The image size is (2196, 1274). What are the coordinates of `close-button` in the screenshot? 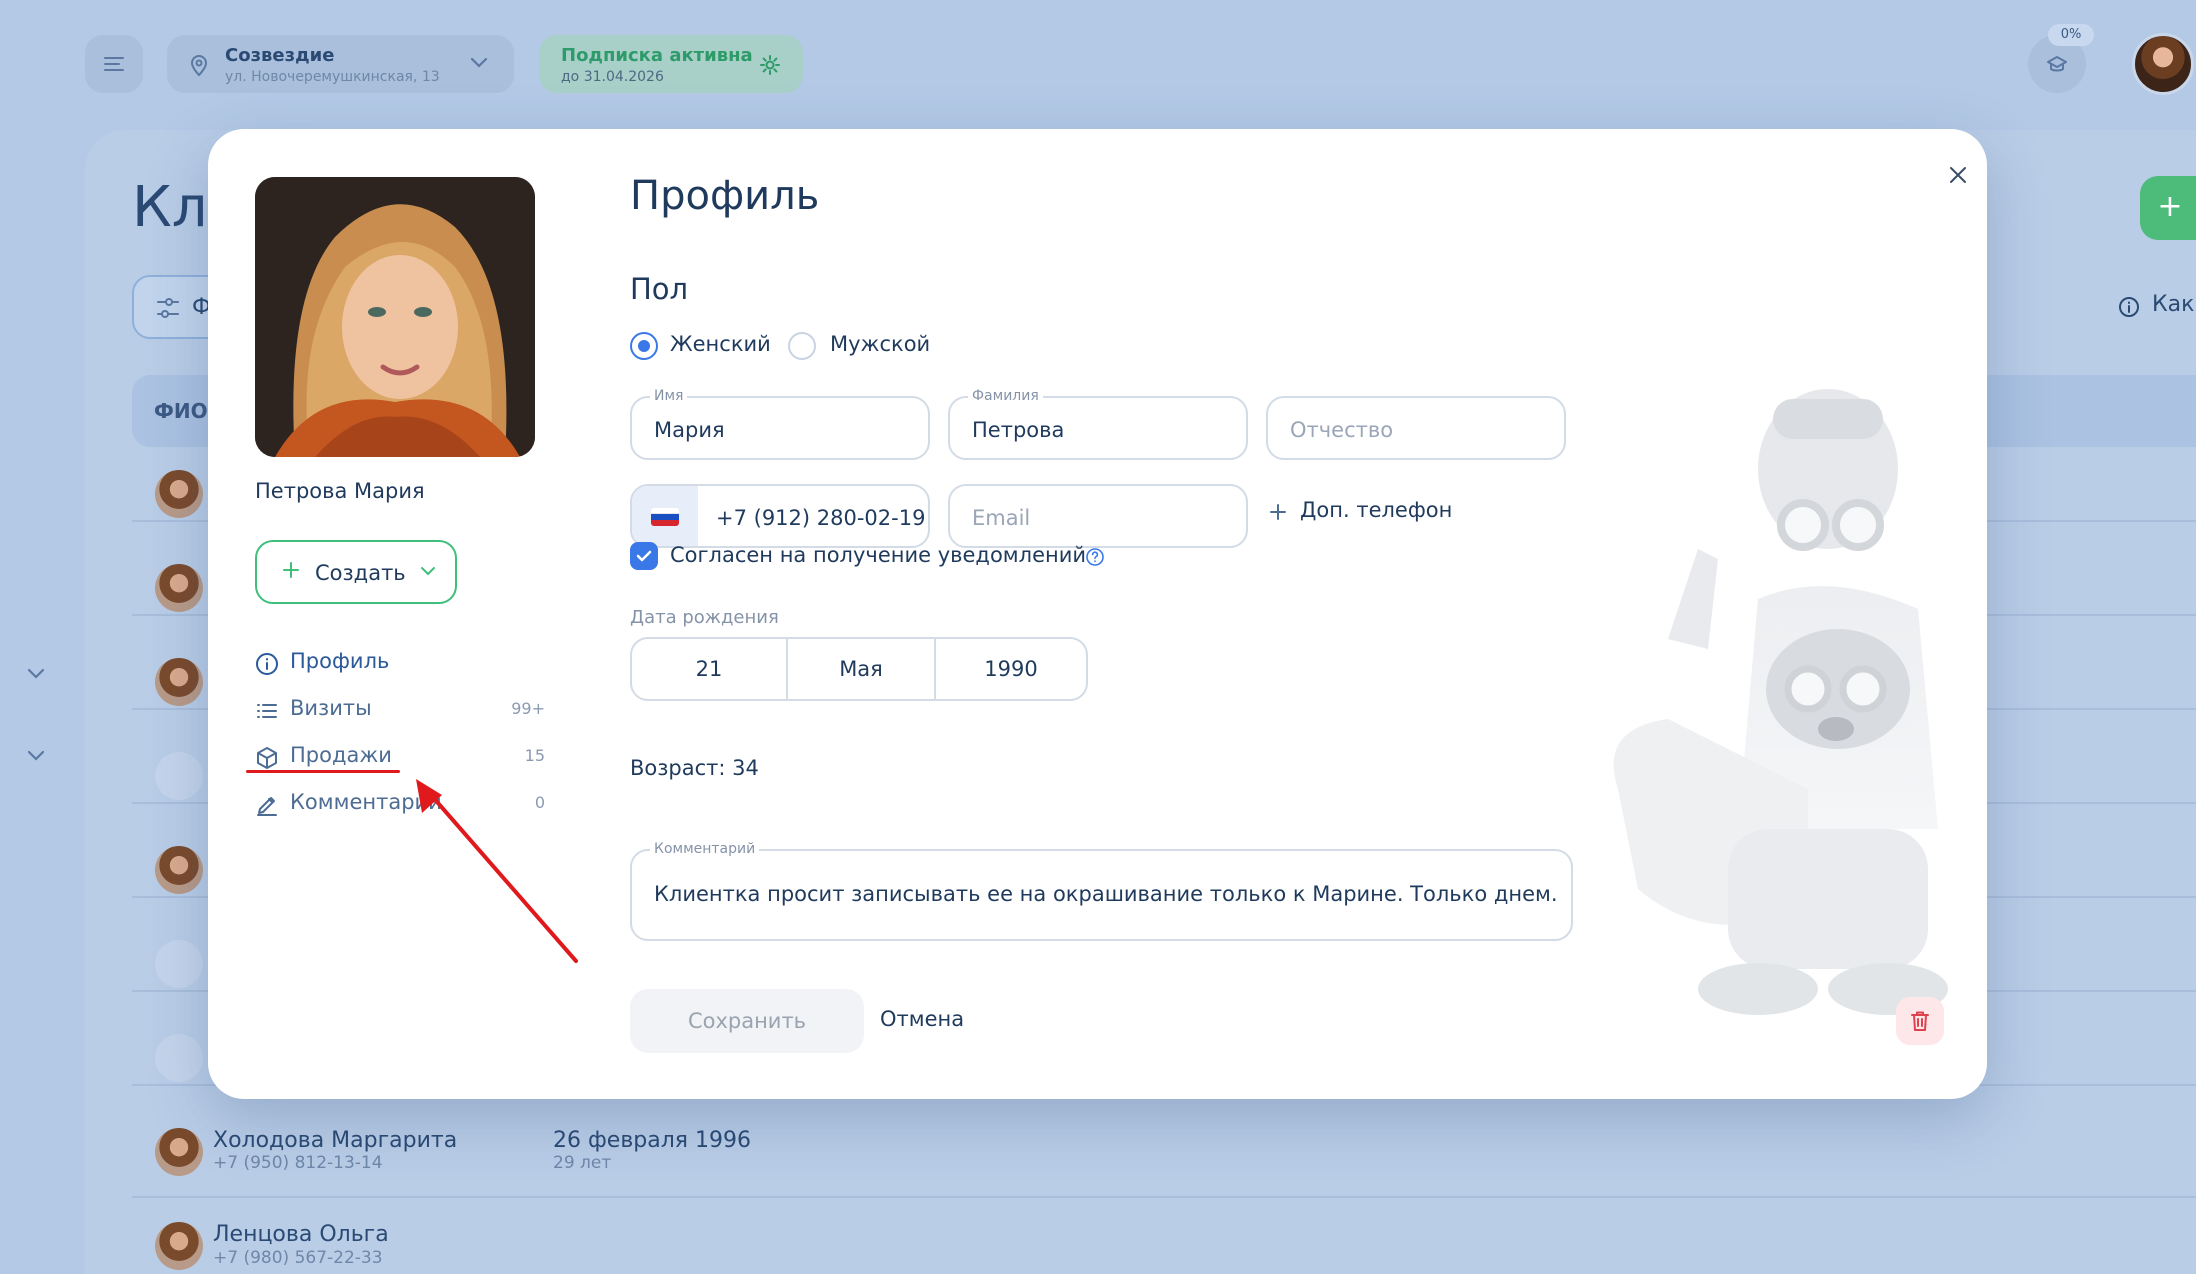 It's located at (1958, 175).